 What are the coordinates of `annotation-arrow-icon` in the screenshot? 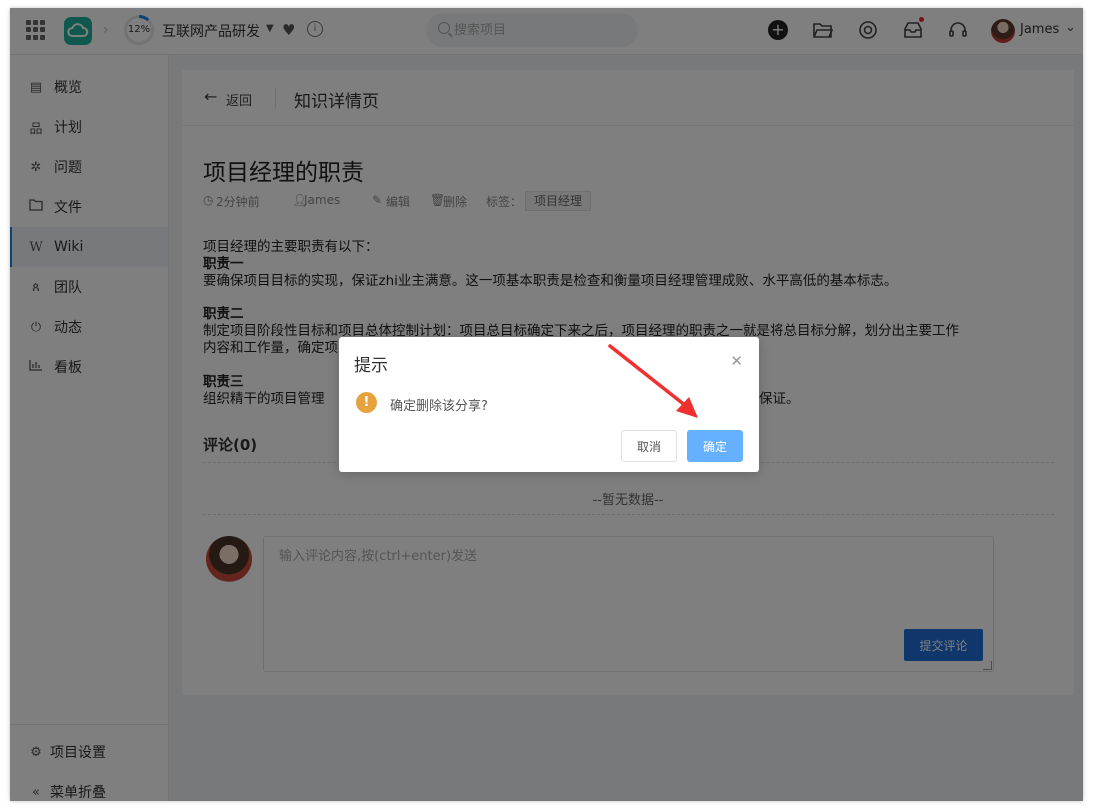 It's located at (653, 381).